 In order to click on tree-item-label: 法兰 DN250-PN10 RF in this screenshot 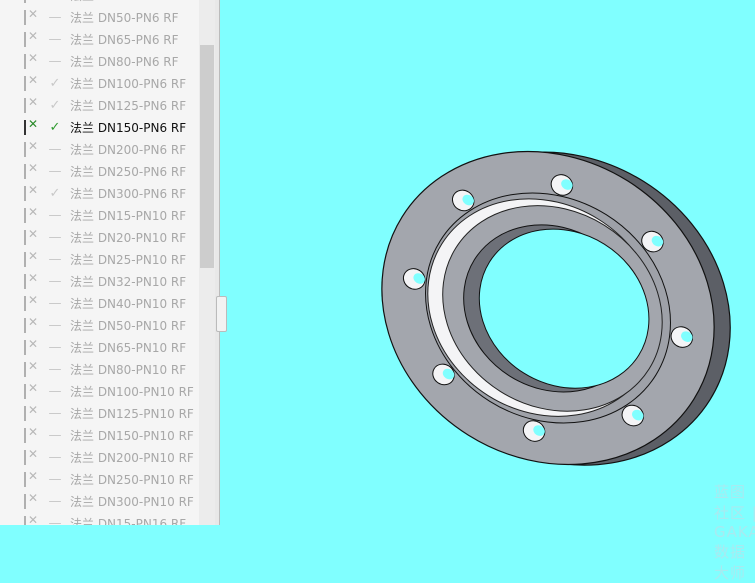, I will do `click(132, 479)`.